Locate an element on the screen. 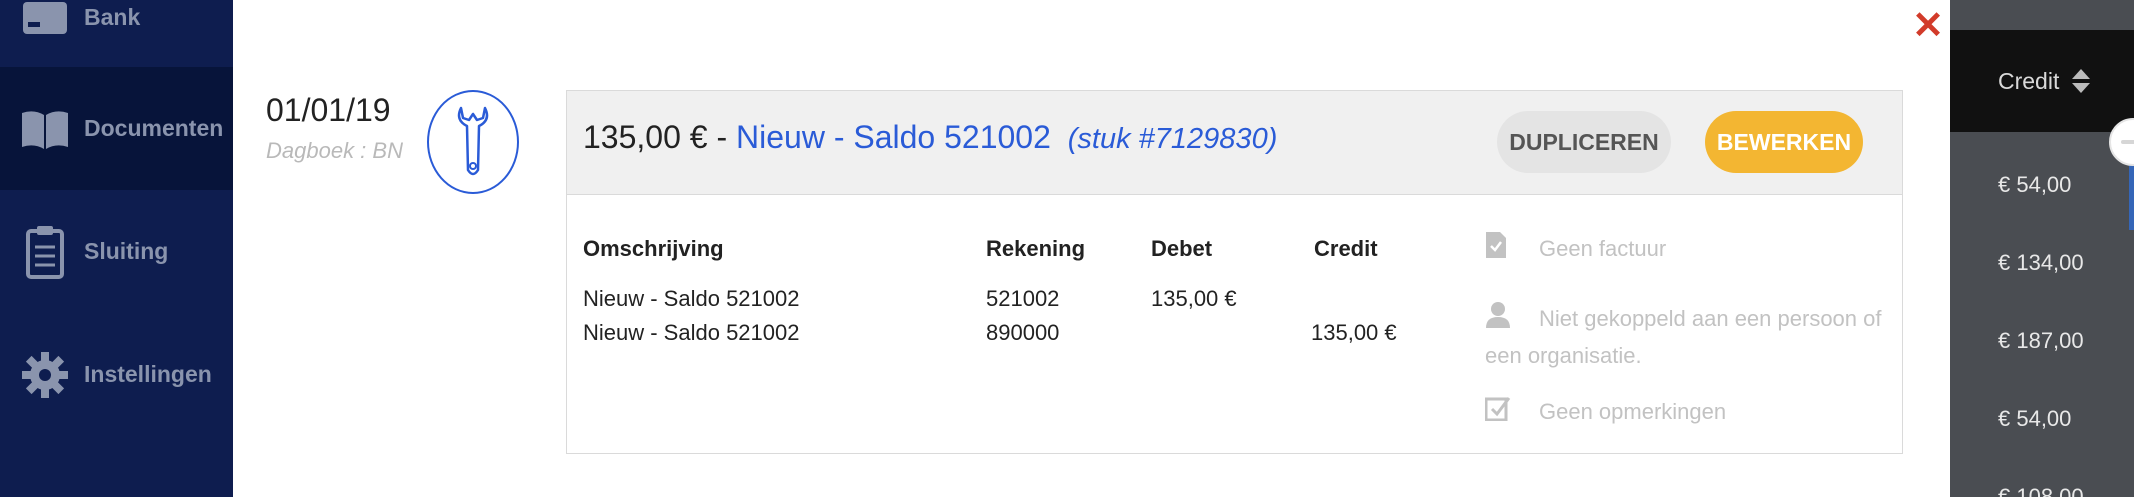 The height and width of the screenshot is (497, 2134). sidebar-item-label: Bank is located at coordinates (112, 17).